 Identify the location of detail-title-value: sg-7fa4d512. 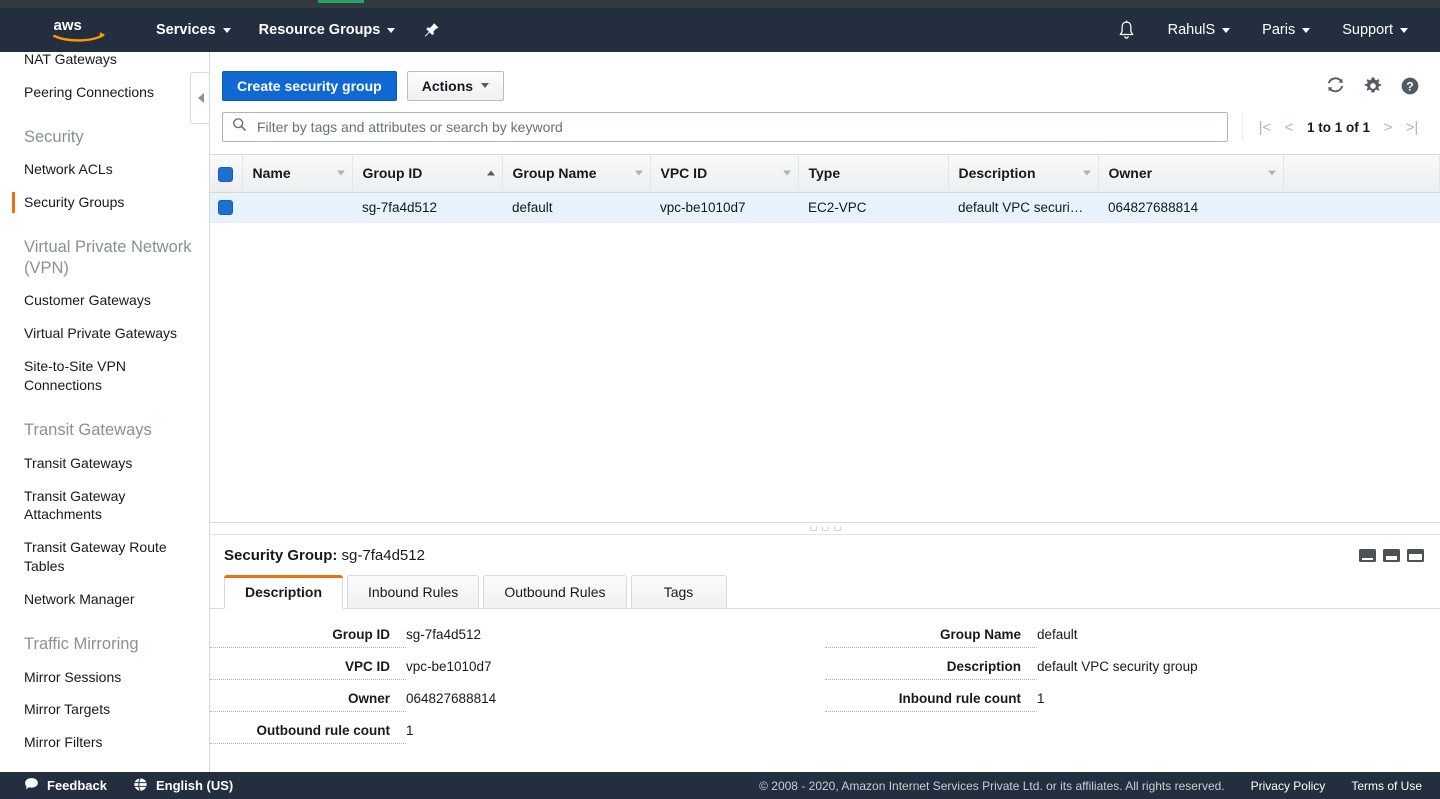
(383, 555).